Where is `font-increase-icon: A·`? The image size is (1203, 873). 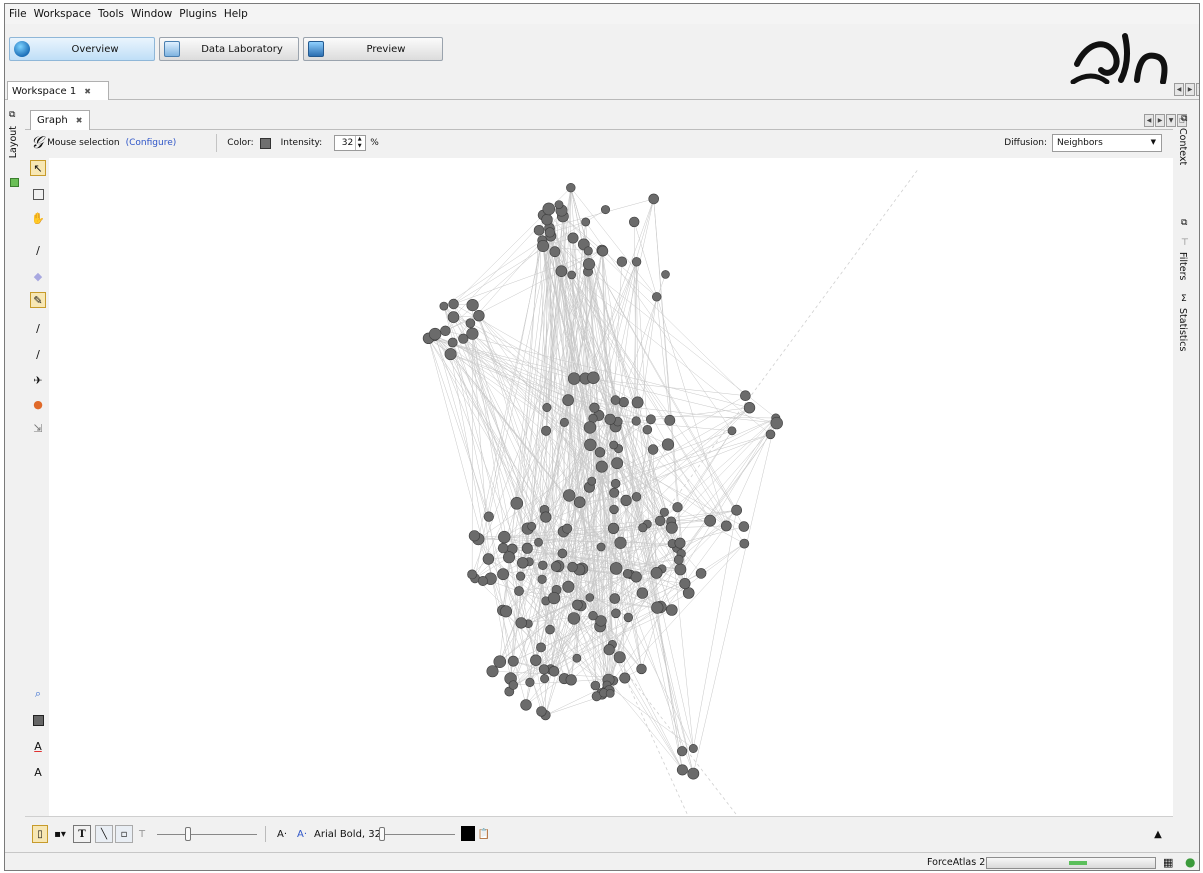 font-increase-icon: A· is located at coordinates (302, 834).